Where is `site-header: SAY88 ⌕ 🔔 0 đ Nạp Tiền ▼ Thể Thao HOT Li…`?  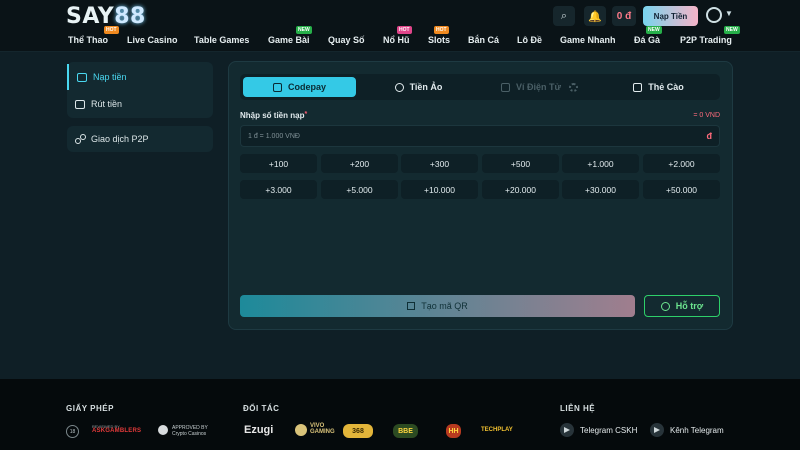
site-header: SAY88 ⌕ 🔔 0 đ Nạp Tiền ▼ Thể Thao HOT Li… is located at coordinates (400, 26).